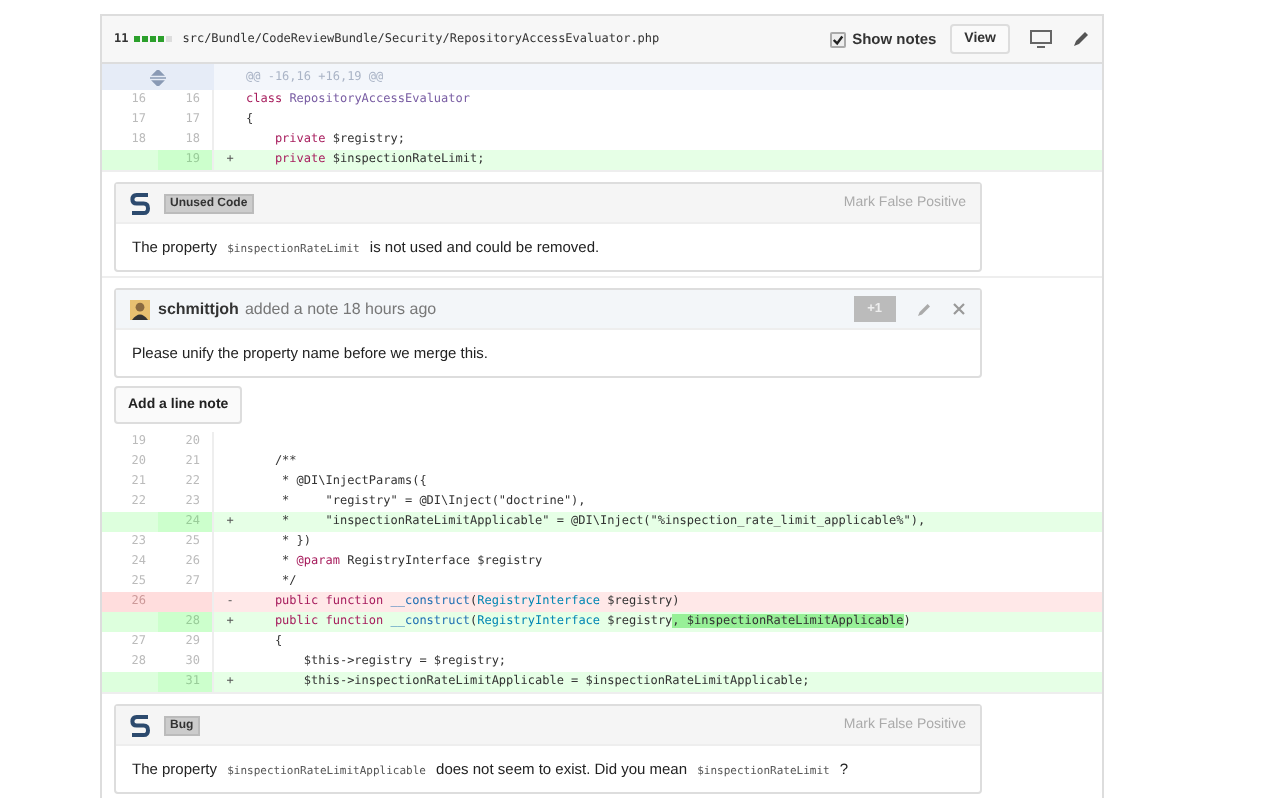 The height and width of the screenshot is (800, 1280). What do you see at coordinates (340, 309) in the screenshot?
I see `note-meta: added a note 18 hours ago` at bounding box center [340, 309].